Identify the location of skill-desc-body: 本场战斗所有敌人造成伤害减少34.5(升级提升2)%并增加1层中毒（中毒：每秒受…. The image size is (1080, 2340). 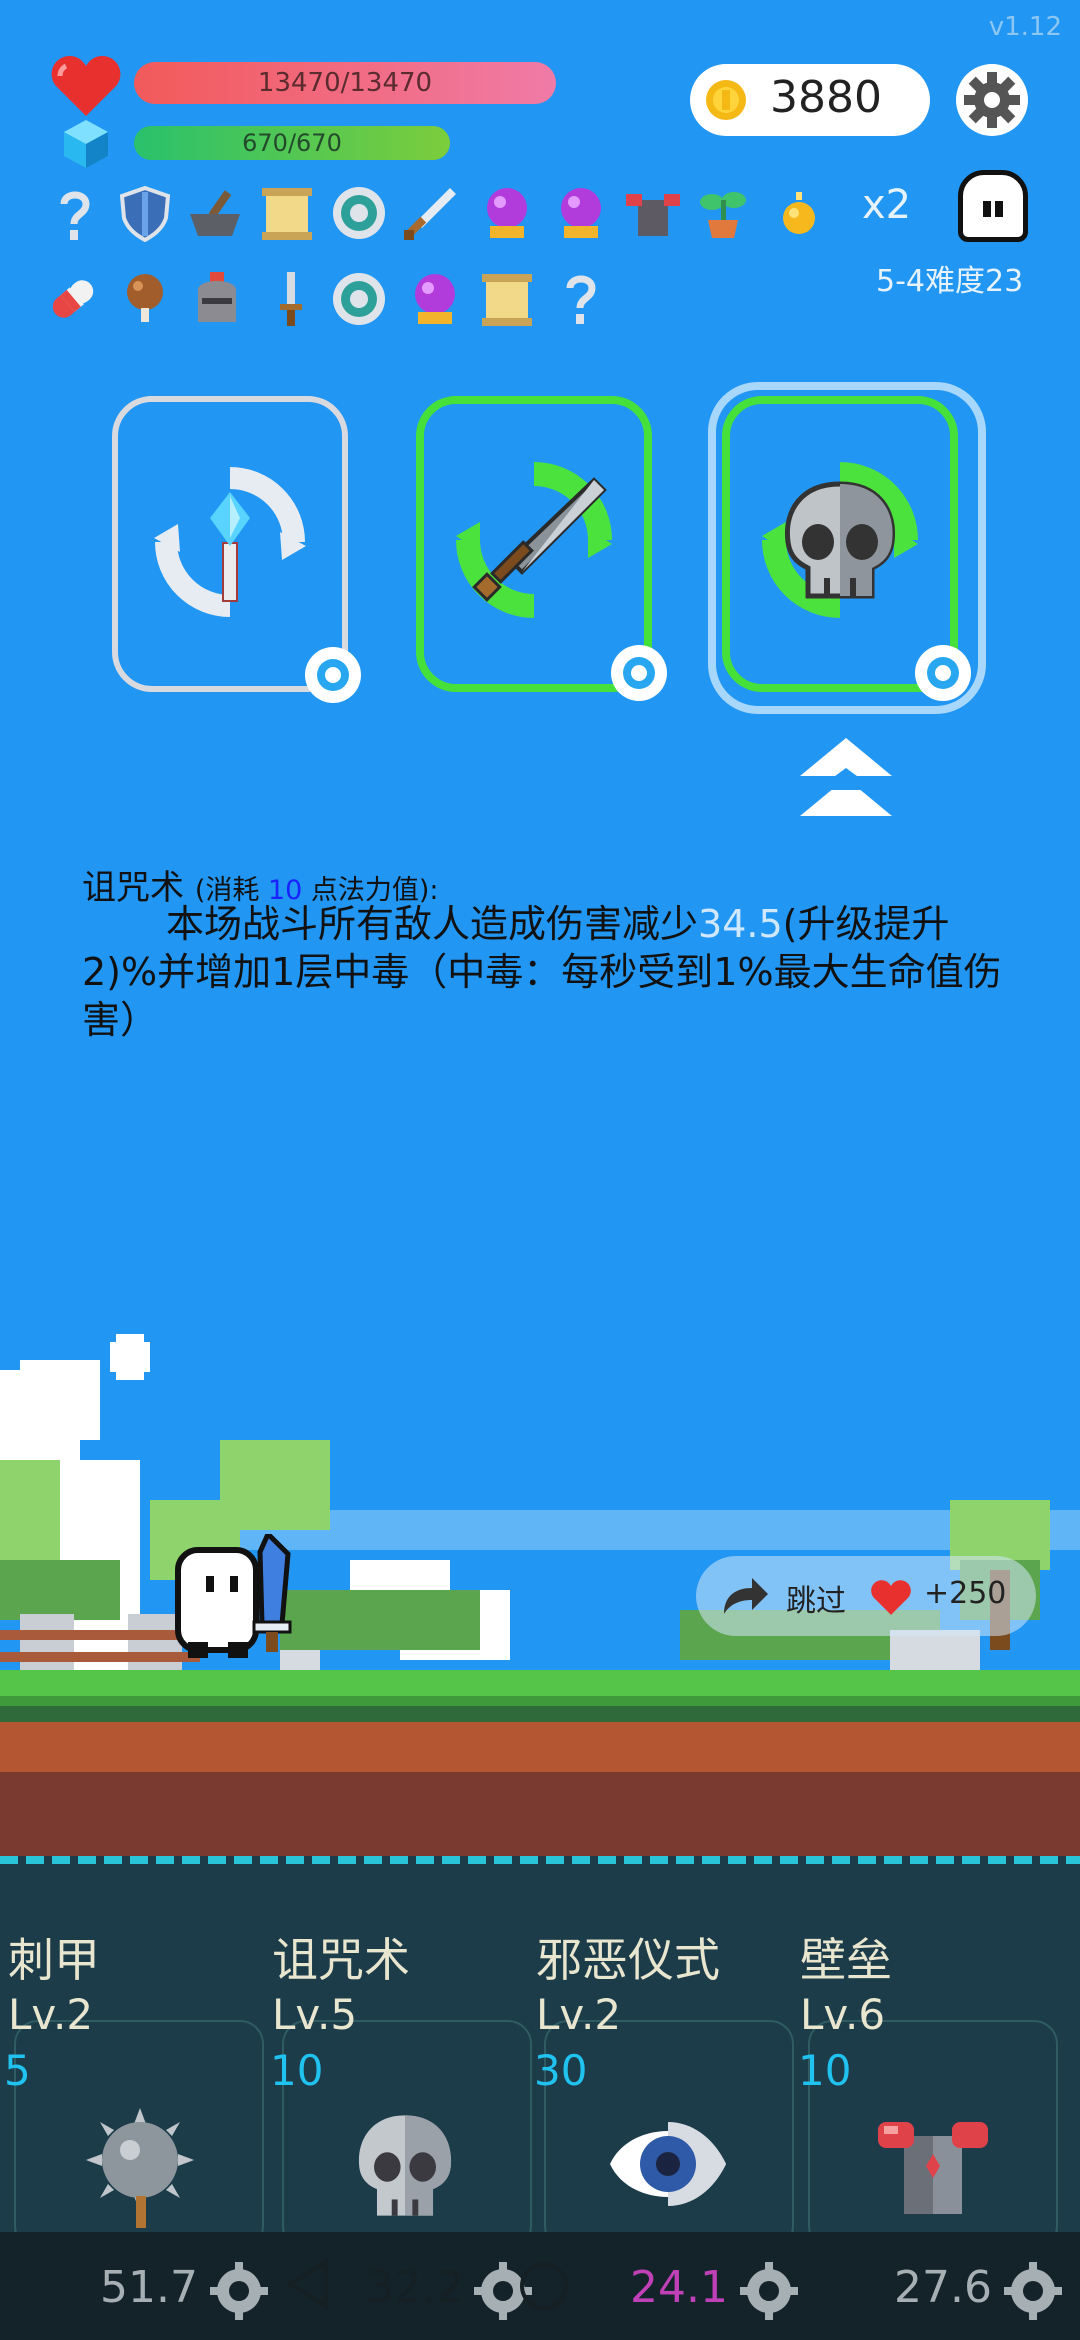
(552, 972).